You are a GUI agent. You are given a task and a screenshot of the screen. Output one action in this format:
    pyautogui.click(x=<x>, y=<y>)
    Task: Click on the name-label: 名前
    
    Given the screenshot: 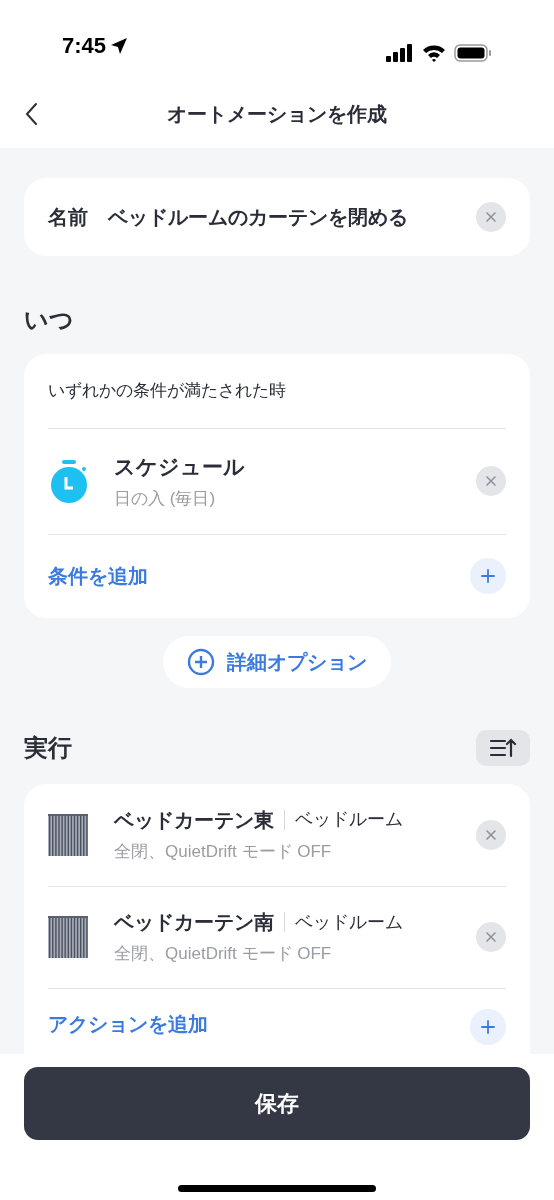 What is the action you would take?
    pyautogui.click(x=68, y=217)
    